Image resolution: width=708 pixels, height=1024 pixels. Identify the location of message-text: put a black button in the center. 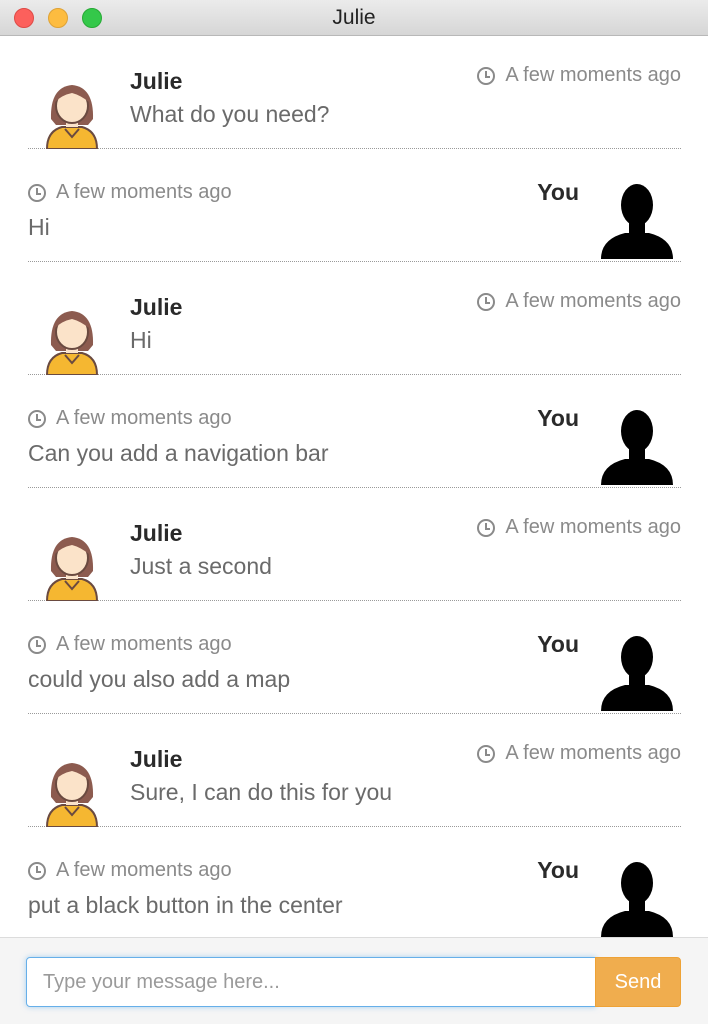
(185, 905).